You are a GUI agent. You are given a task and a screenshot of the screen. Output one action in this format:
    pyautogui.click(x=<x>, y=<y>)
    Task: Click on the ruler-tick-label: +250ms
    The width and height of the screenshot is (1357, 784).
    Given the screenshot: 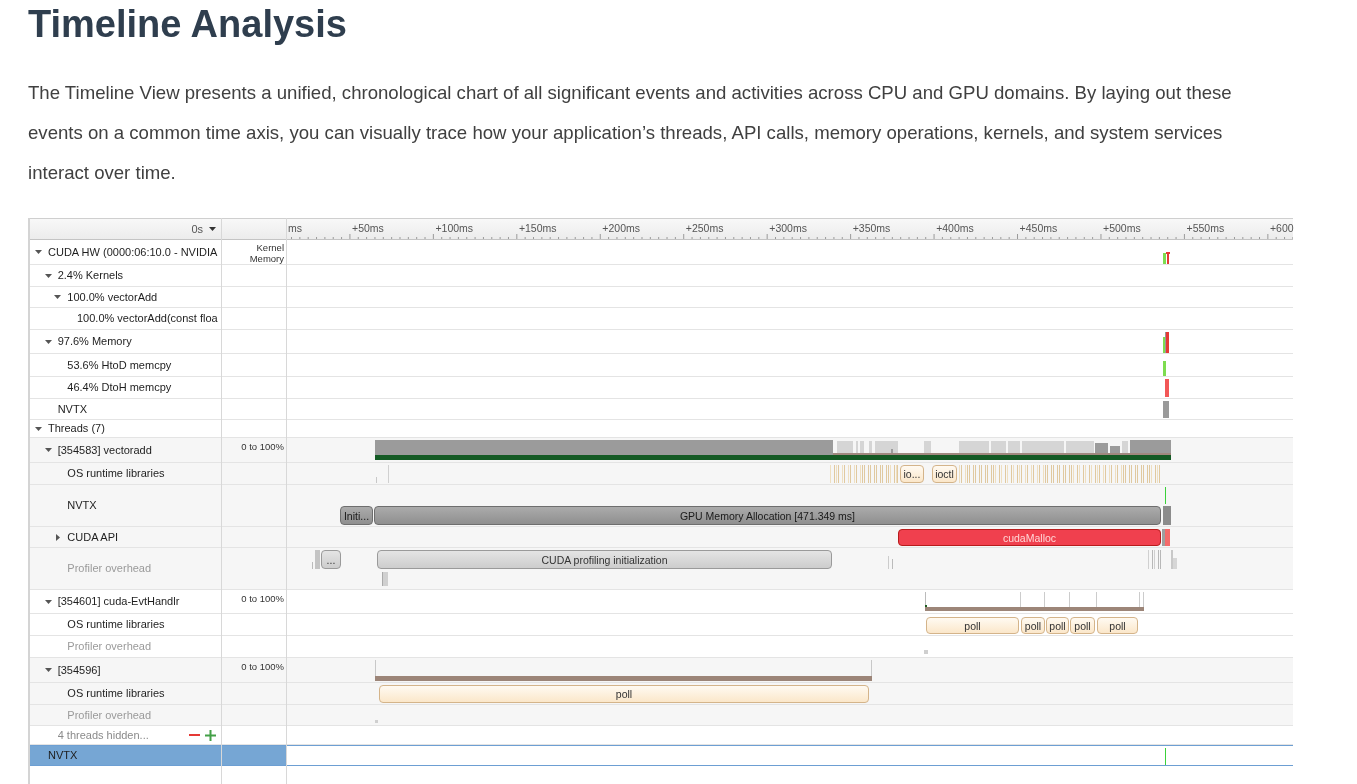 What is the action you would take?
    pyautogui.click(x=704, y=228)
    